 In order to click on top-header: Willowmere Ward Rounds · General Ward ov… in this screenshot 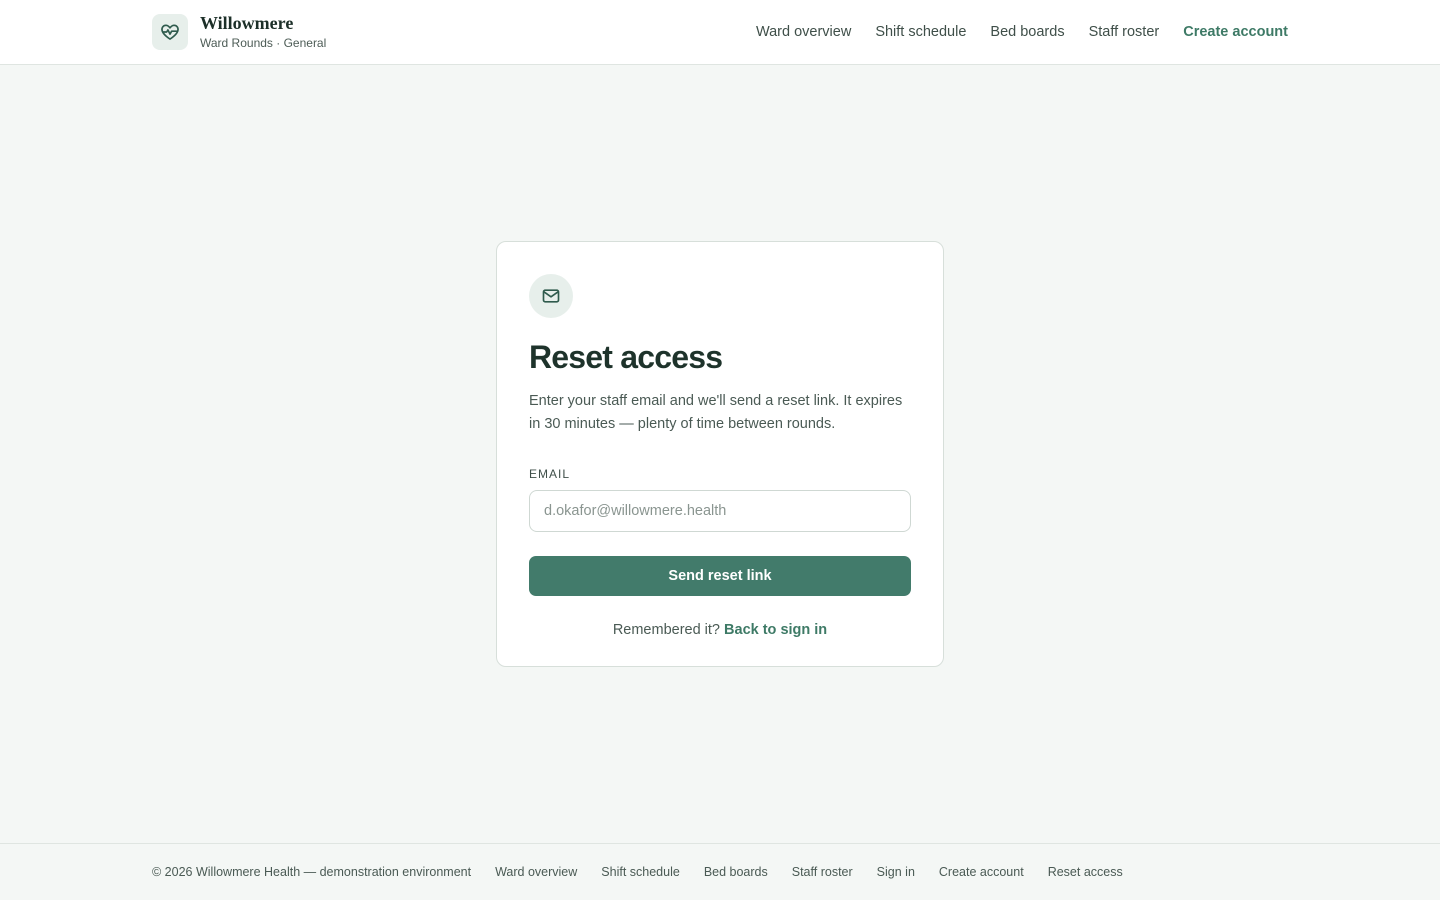, I will do `click(720, 32)`.